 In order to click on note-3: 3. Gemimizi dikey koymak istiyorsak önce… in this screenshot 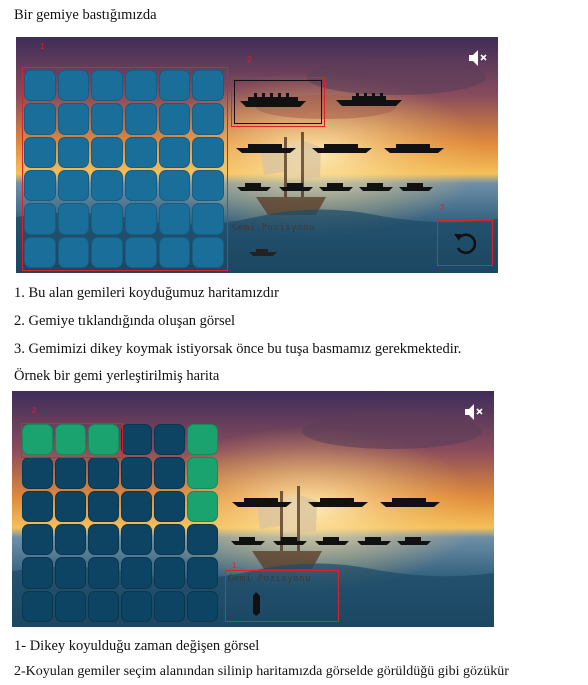, I will do `click(238, 349)`.